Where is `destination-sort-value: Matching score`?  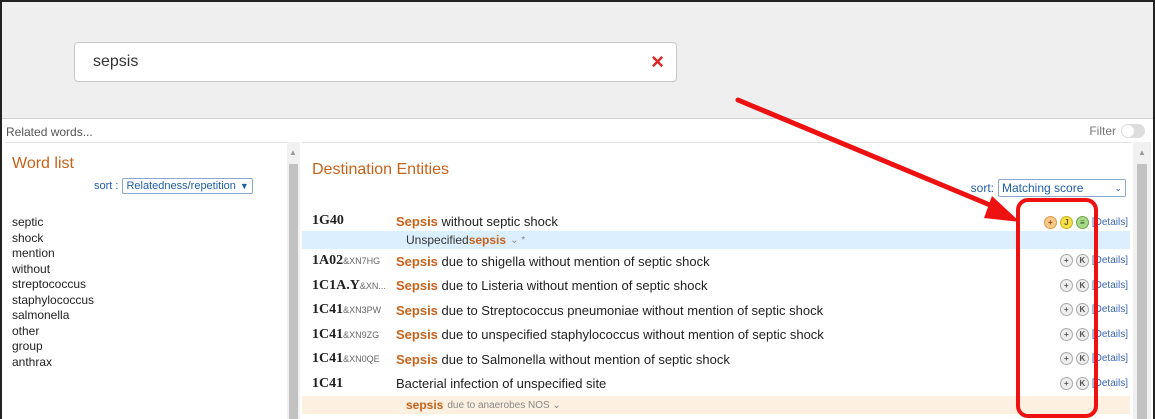 destination-sort-value: Matching score is located at coordinates (1043, 188).